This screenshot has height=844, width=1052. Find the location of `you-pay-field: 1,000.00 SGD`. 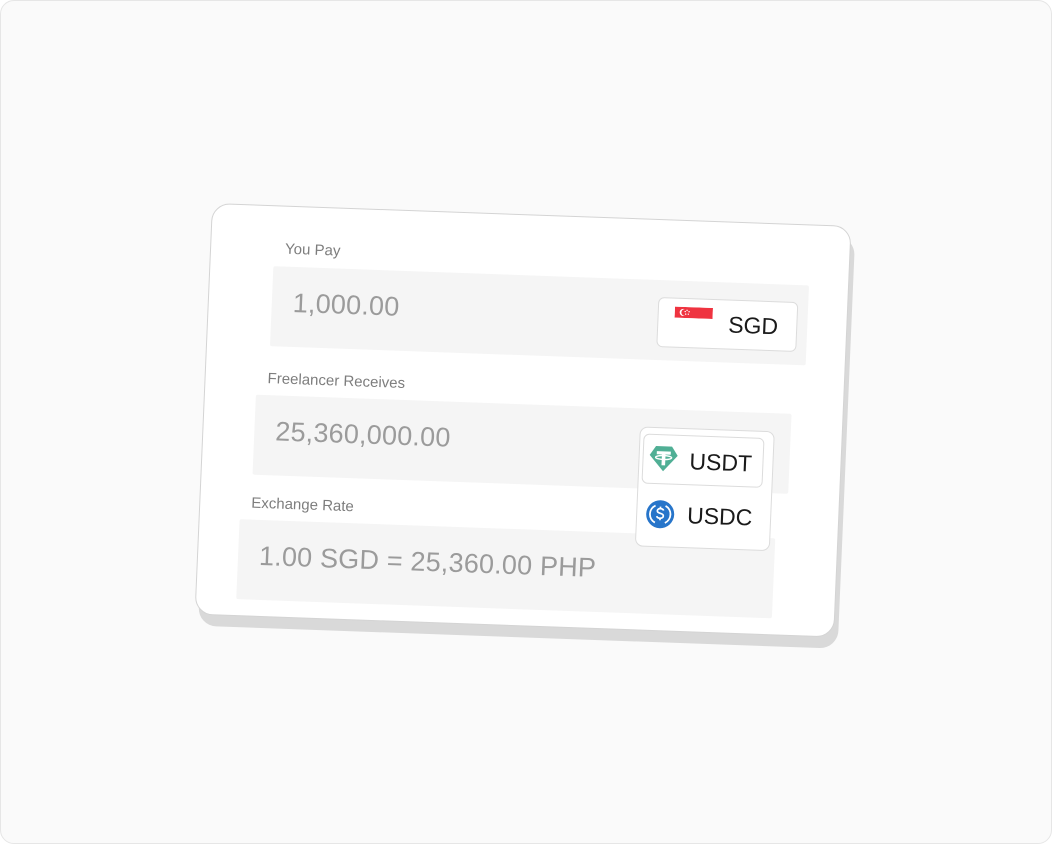

you-pay-field: 1,000.00 SGD is located at coordinates (539, 316).